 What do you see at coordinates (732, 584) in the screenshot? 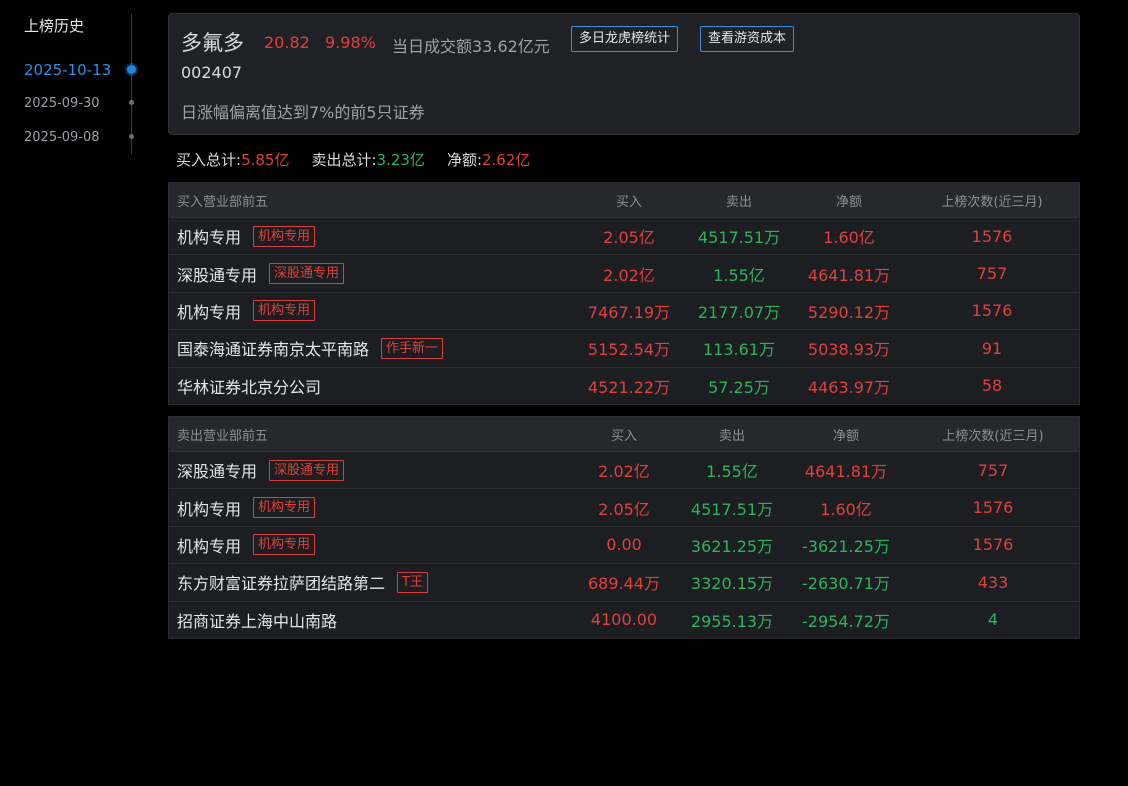
I see `sell-amount: 3320.15万` at bounding box center [732, 584].